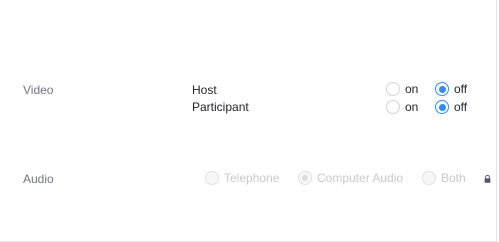 This screenshot has height=242, width=499. I want to click on audio-both-option: Both, so click(444, 178).